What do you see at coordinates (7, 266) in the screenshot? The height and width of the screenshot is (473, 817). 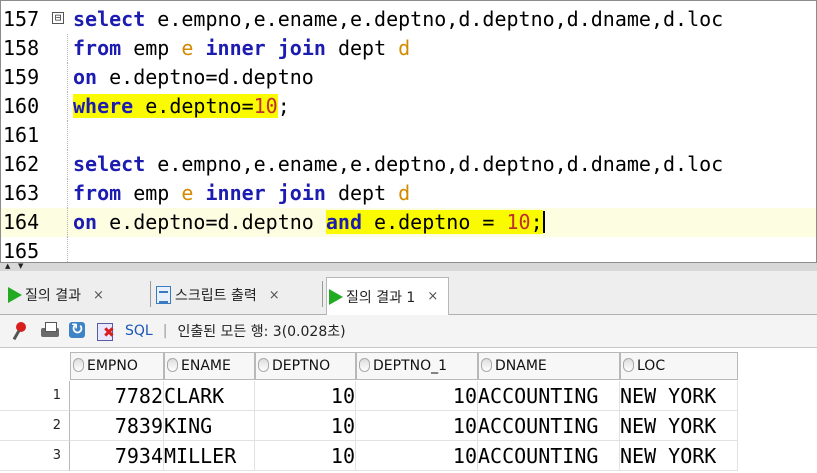 I see `expand-up-icon: ▲` at bounding box center [7, 266].